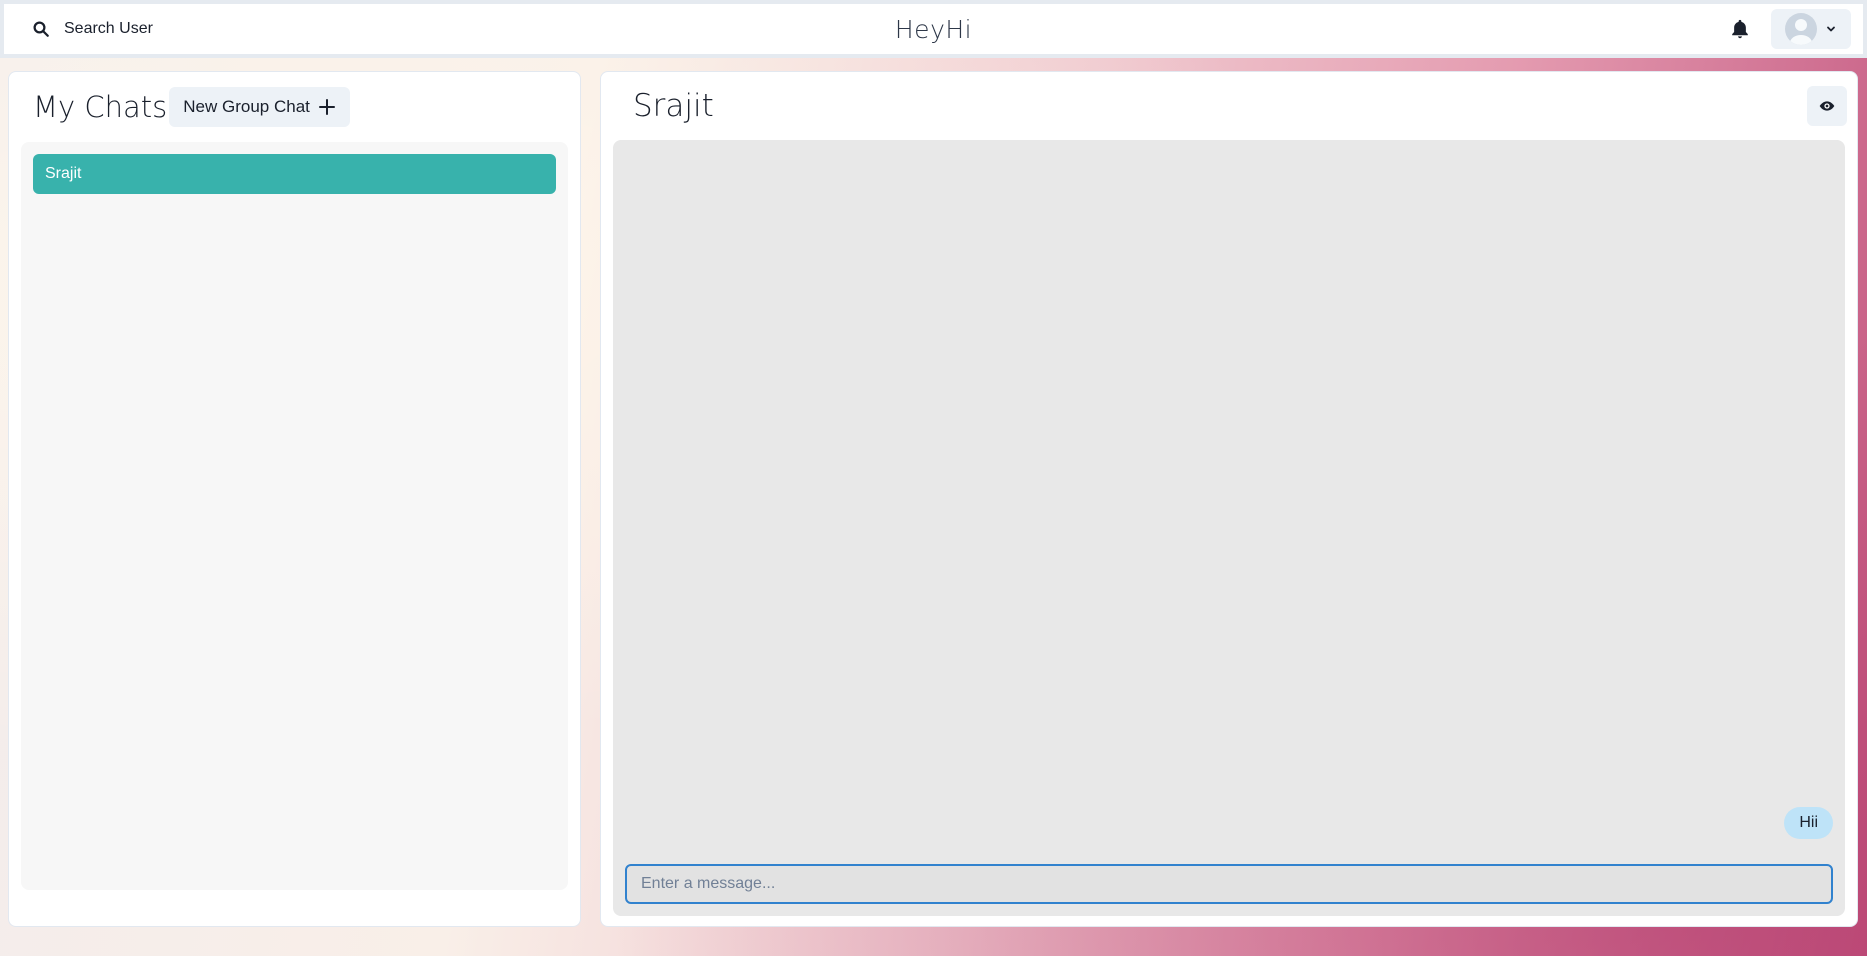 This screenshot has height=956, width=1867. What do you see at coordinates (1229, 884) in the screenshot?
I see `message-input` at bounding box center [1229, 884].